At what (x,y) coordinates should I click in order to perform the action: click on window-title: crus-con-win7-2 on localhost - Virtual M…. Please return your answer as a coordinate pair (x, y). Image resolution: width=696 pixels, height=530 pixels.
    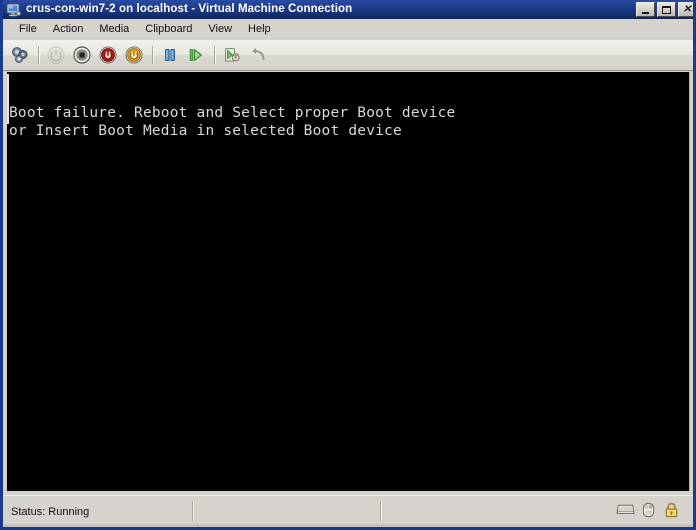
    Looking at the image, I should click on (189, 9).